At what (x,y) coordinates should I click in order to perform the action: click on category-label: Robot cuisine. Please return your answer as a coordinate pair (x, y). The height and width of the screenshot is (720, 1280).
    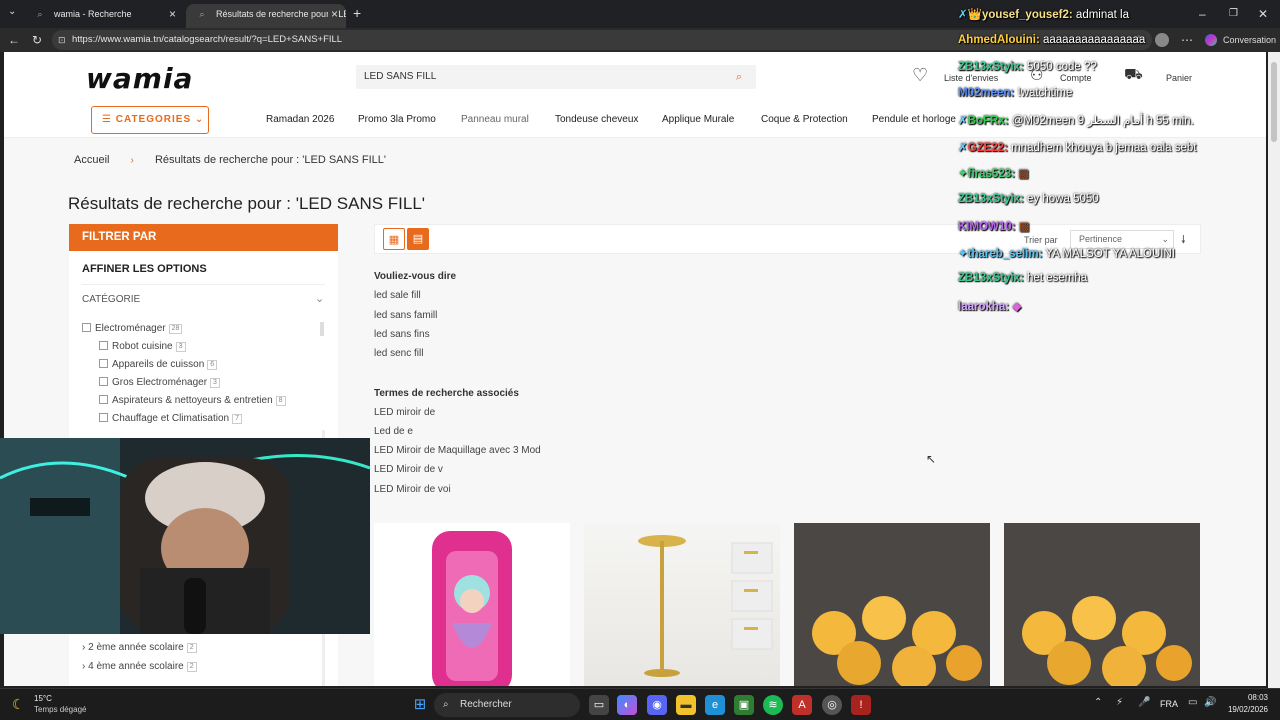
    Looking at the image, I should click on (142, 346).